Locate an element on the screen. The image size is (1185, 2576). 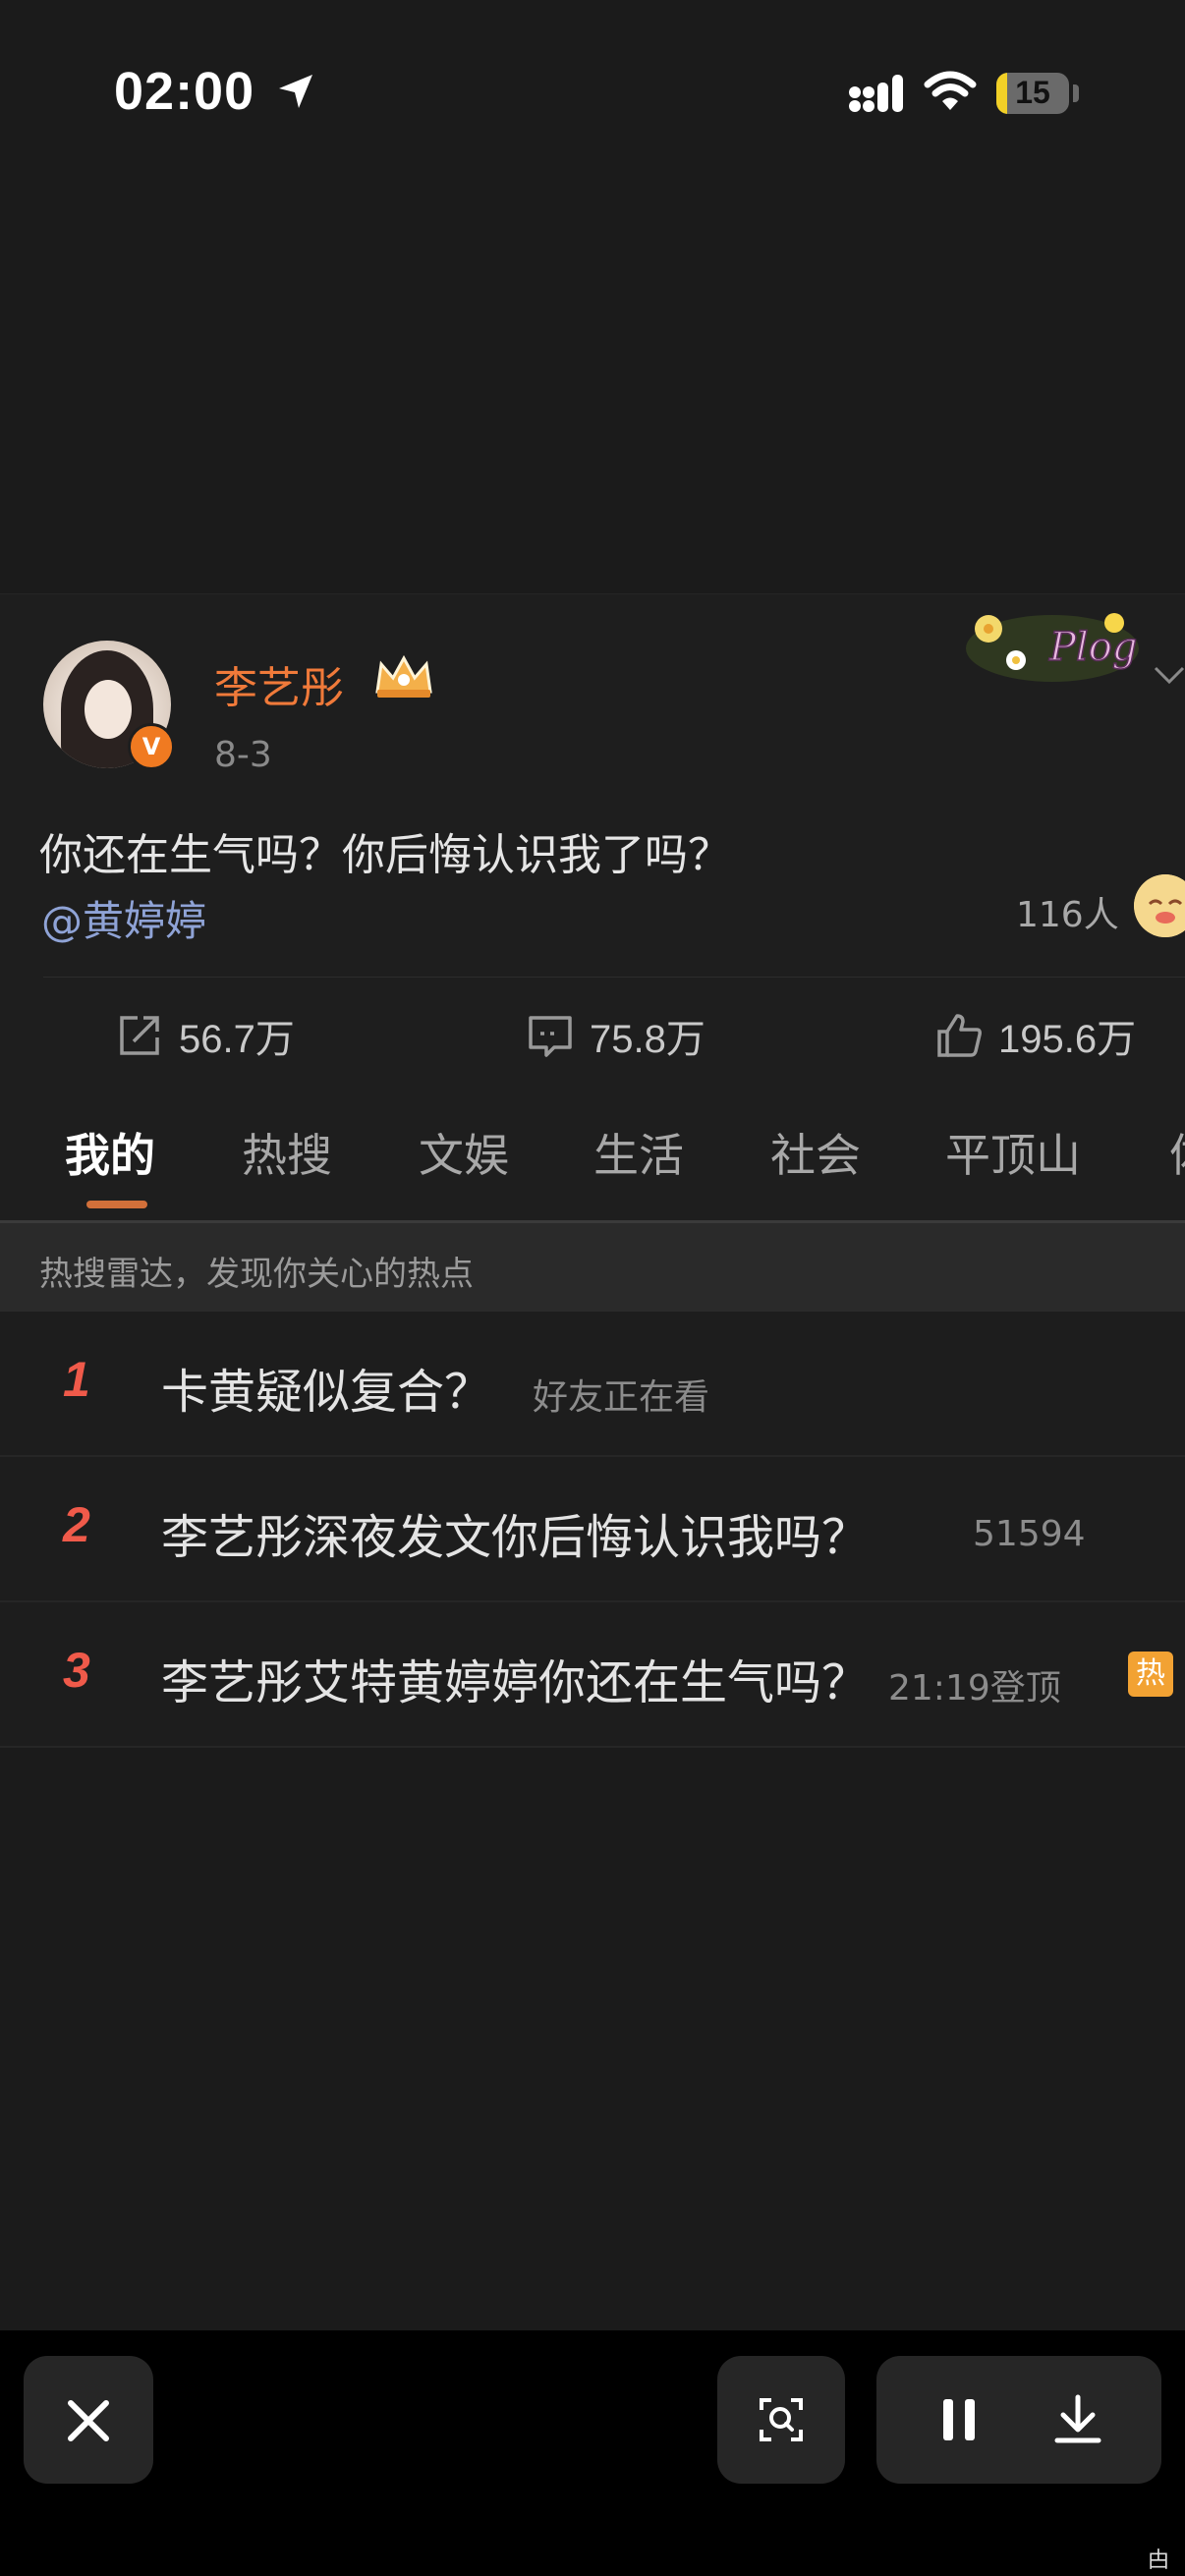
repost-button: 56.7万 is located at coordinates (205, 1035).